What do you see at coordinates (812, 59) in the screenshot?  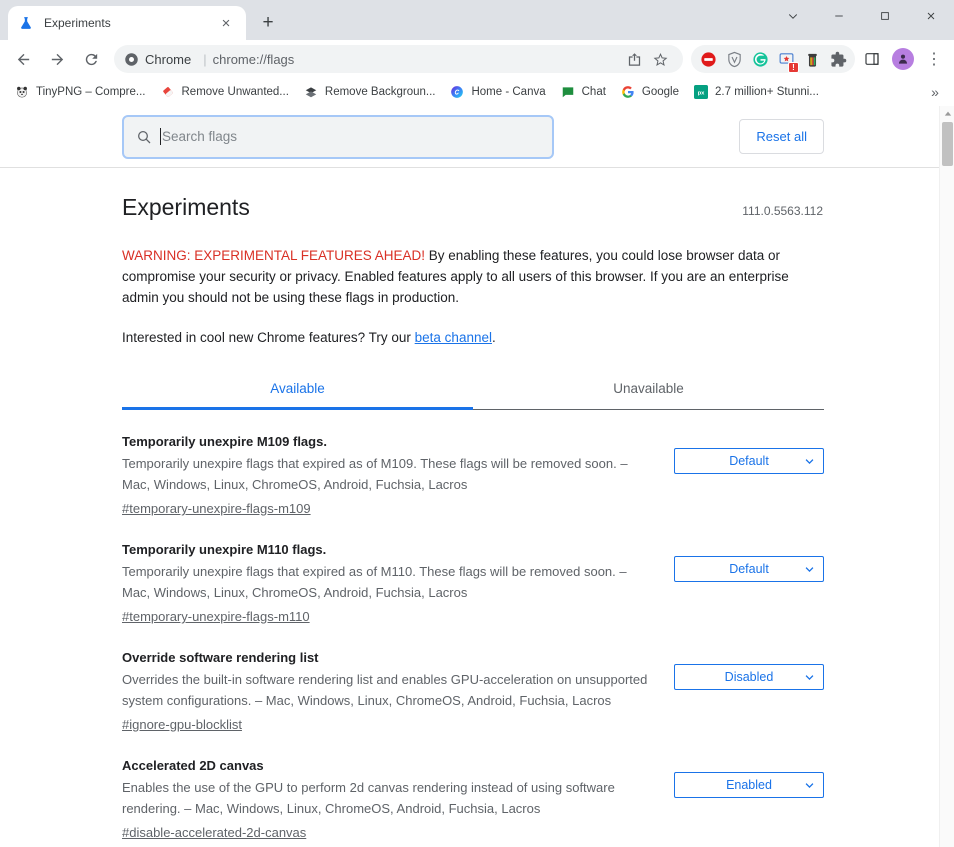 I see `trash-extension-icon` at bounding box center [812, 59].